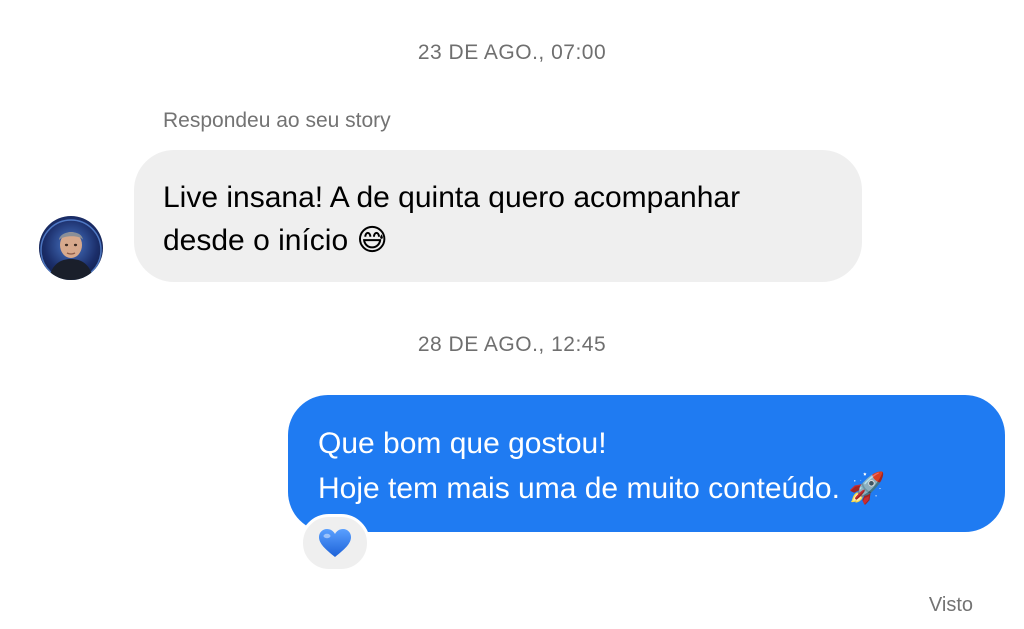 The width and height of the screenshot is (1024, 629). I want to click on blue-heart-icon, so click(335, 543).